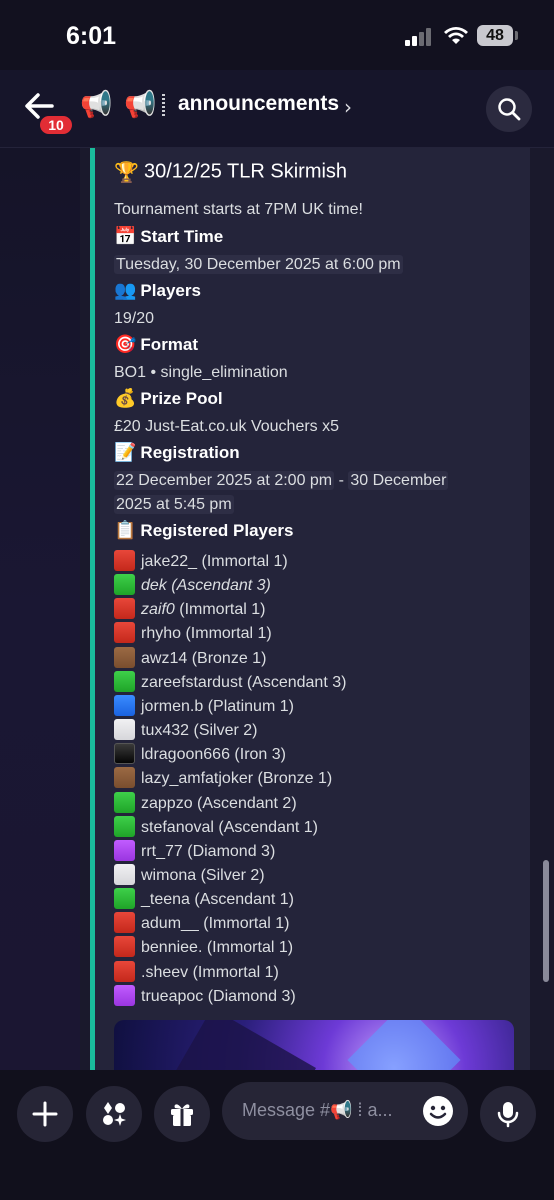  What do you see at coordinates (204, 705) in the screenshot?
I see `player-row: jormen.b (Platinum 1)` at bounding box center [204, 705].